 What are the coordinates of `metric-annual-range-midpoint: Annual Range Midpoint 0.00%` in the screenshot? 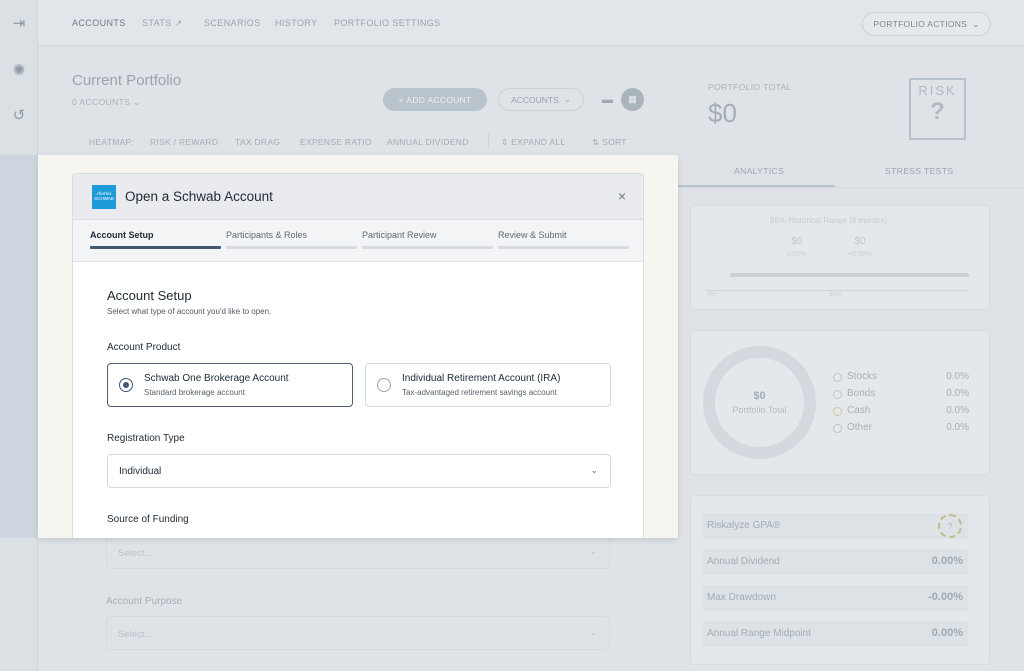 It's located at (835, 634).